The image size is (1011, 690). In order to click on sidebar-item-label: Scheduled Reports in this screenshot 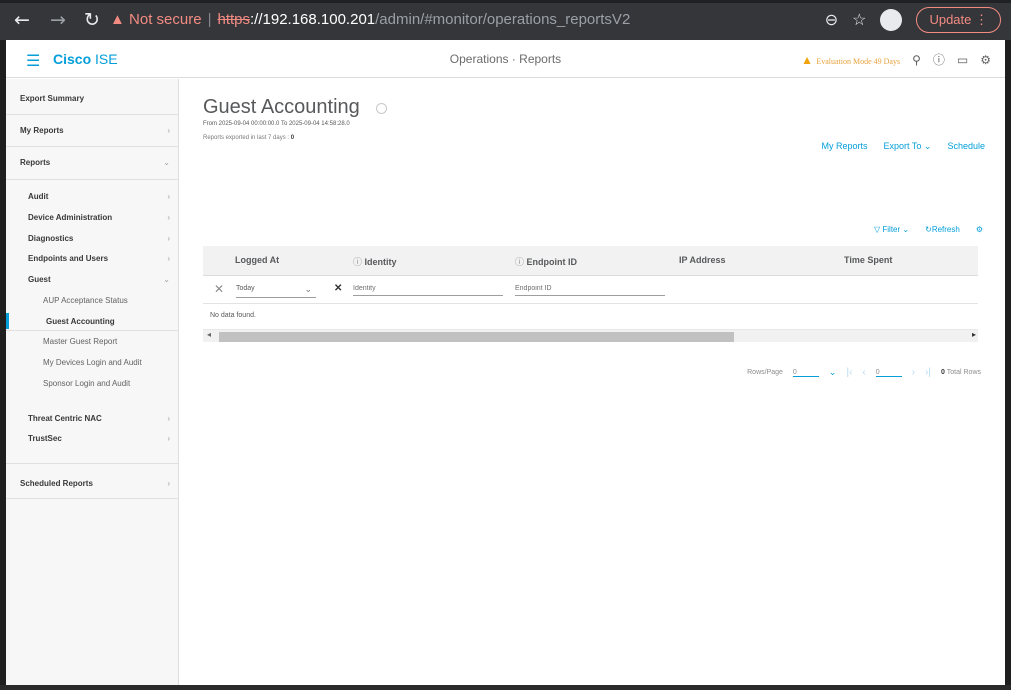, I will do `click(56, 483)`.